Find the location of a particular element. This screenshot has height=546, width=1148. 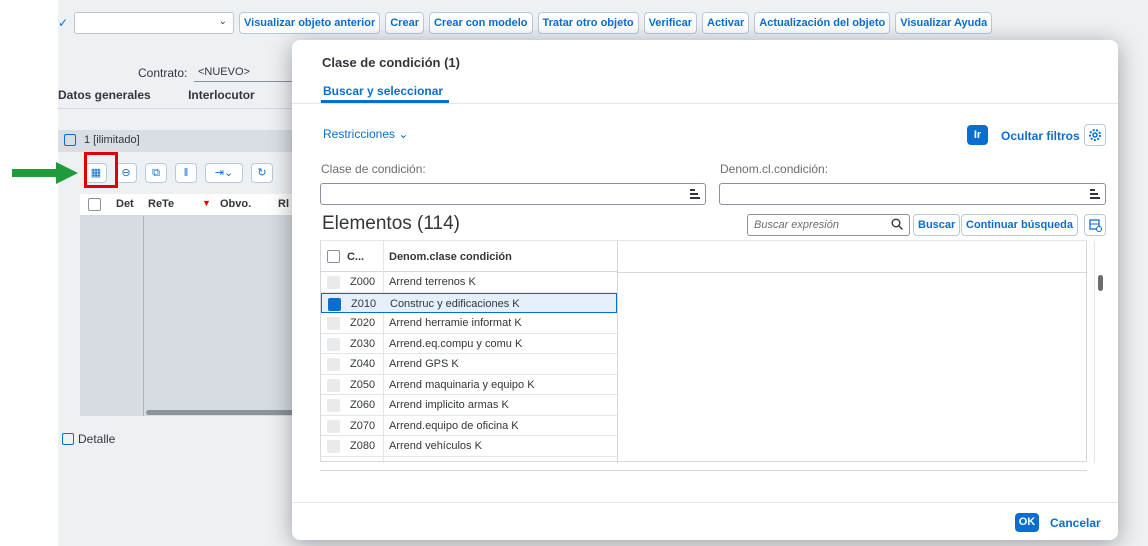

dialog-title: Clase de condición (1) is located at coordinates (391, 62).